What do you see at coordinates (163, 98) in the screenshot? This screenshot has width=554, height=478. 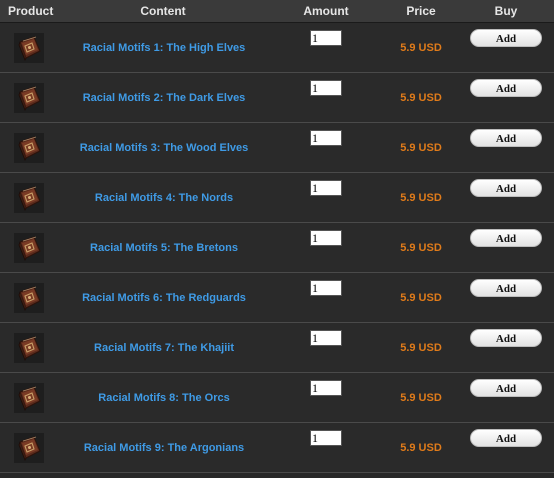 I see `product-name-link: Racial Motifs 2: The Dark Elves` at bounding box center [163, 98].